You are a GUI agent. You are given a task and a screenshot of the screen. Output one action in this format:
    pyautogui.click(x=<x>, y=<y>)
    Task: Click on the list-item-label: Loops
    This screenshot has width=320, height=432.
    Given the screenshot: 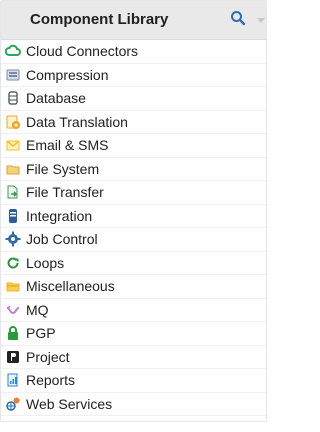 What is the action you would take?
    pyautogui.click(x=45, y=262)
    